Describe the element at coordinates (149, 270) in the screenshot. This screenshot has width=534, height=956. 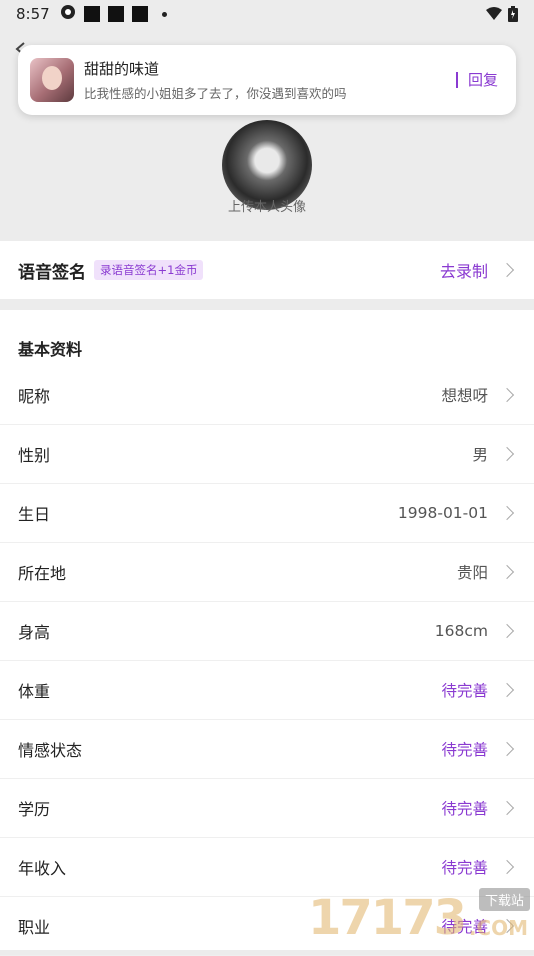
I see `voice-signature-badge: 录语音签名+1金币` at that location.